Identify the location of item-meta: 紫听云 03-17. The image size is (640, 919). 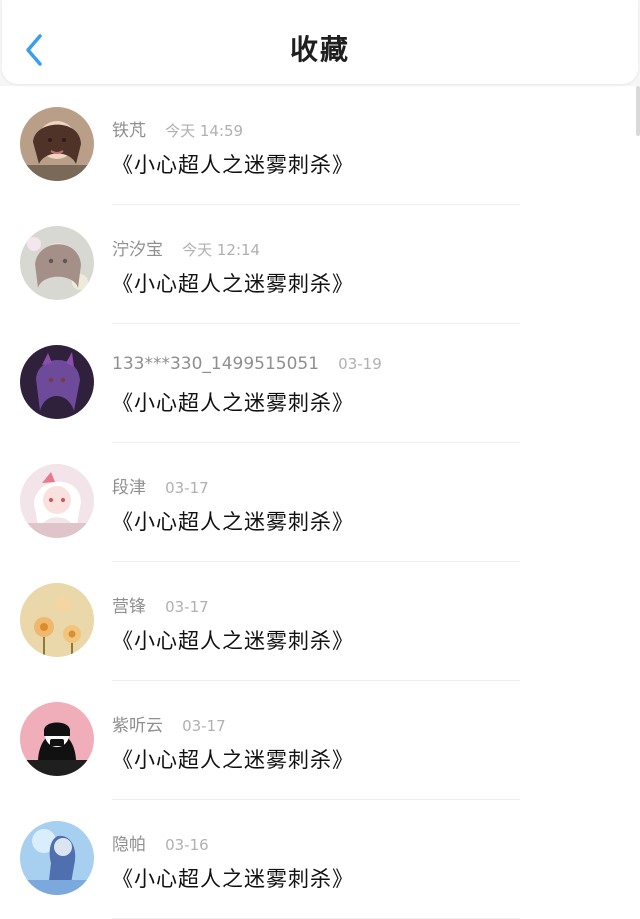
(169, 723).